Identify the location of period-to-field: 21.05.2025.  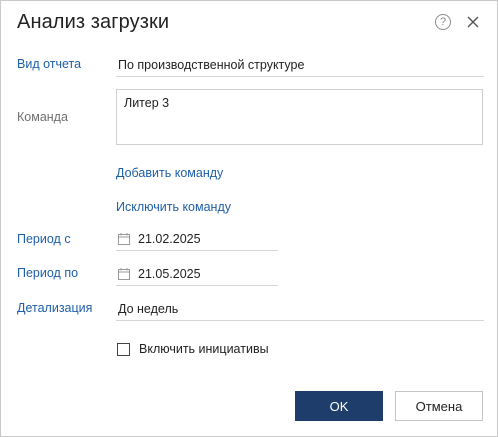
(197, 276).